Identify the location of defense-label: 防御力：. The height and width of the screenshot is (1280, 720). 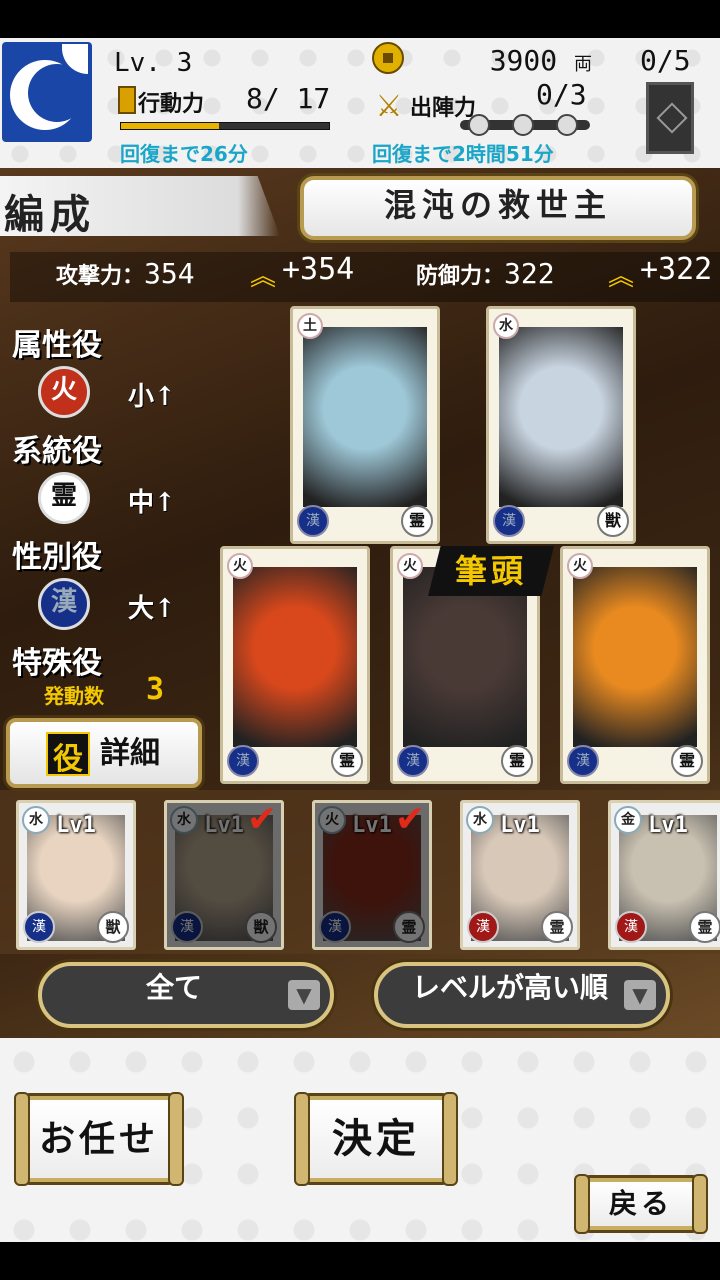
(460, 276).